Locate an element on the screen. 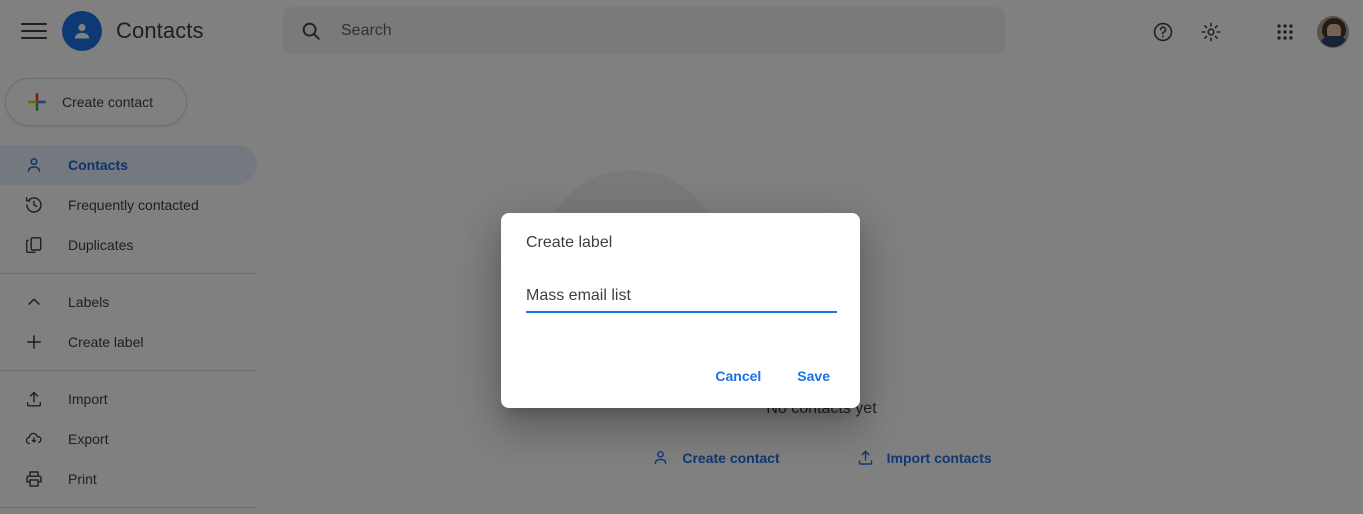 This screenshot has width=1363, height=514. save-button: Save is located at coordinates (813, 376).